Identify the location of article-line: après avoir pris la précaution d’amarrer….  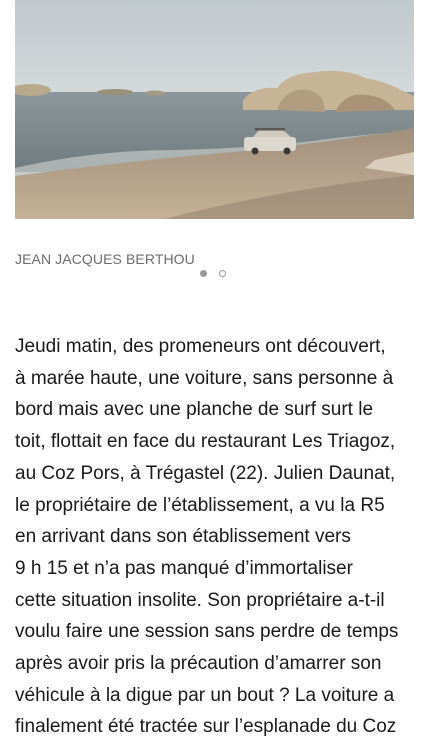
(198, 664).